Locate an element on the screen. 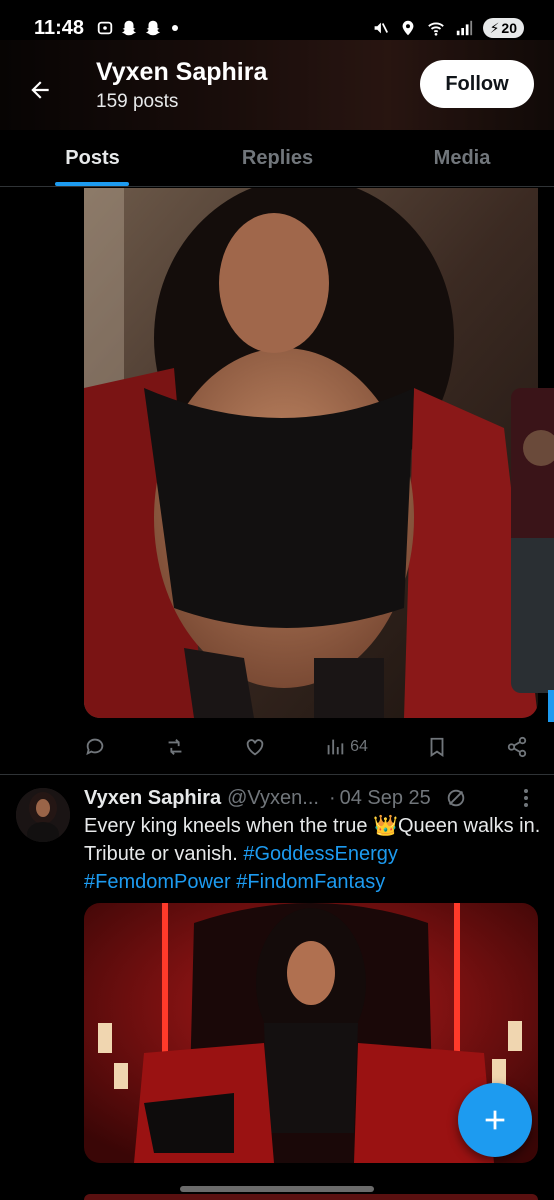 This screenshot has width=554, height=1200. follow-button: Follow is located at coordinates (477, 84).